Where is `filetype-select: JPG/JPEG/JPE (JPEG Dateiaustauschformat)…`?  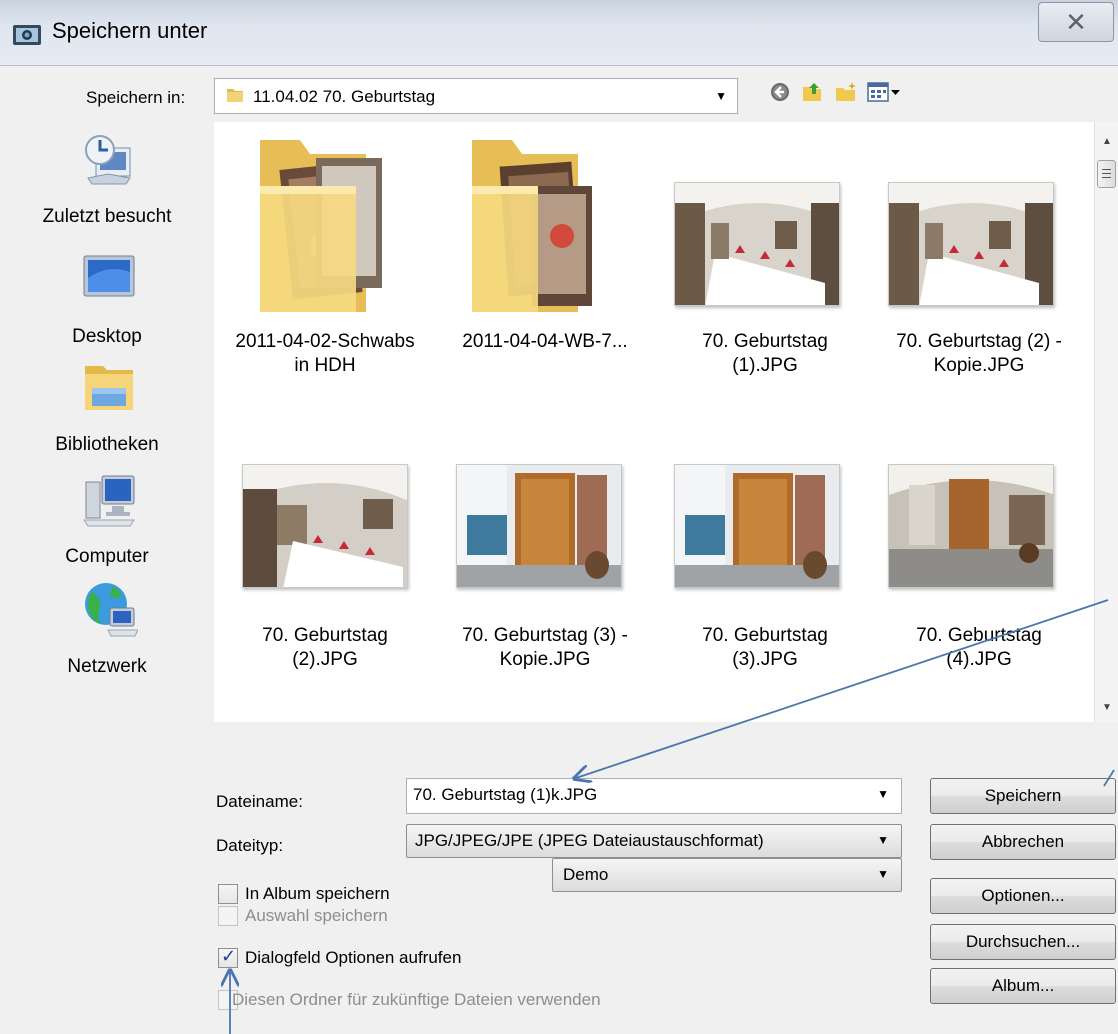 filetype-select: JPG/JPEG/JPE (JPEG Dateiaustauschformat)… is located at coordinates (654, 841).